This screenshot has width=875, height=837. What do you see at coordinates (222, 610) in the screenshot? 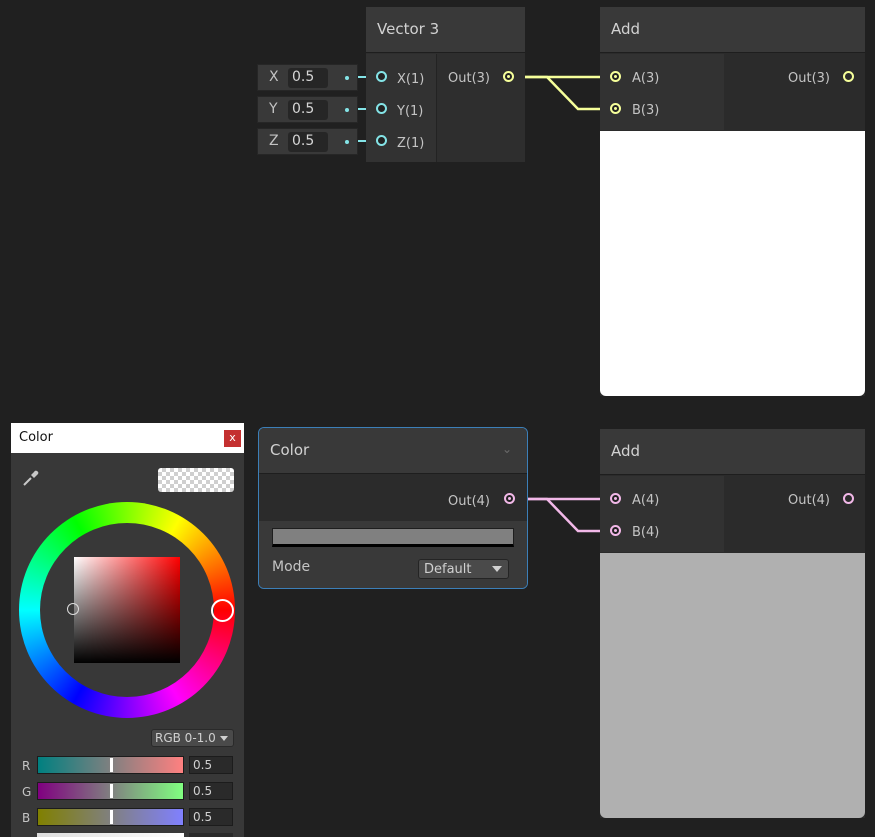
I see `hue-wheel-handle` at bounding box center [222, 610].